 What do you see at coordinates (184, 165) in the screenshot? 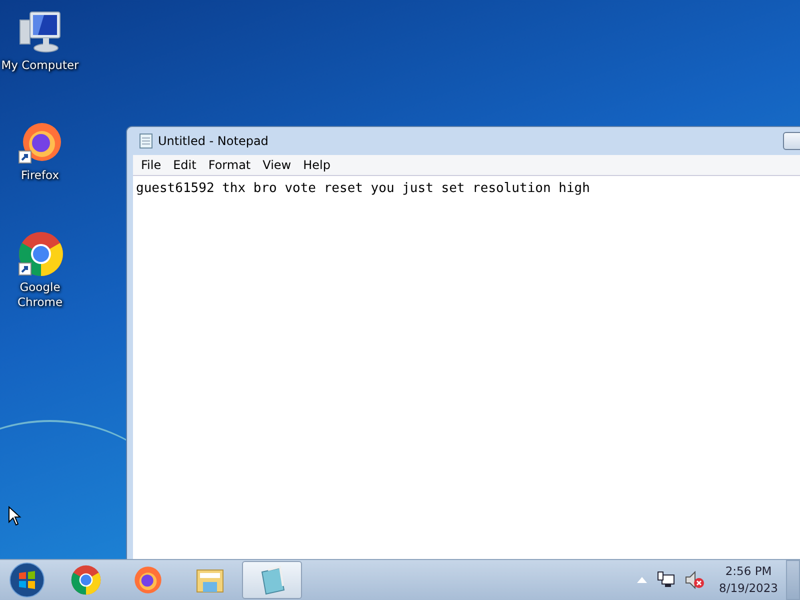
I see `menu-item: Edit` at bounding box center [184, 165].